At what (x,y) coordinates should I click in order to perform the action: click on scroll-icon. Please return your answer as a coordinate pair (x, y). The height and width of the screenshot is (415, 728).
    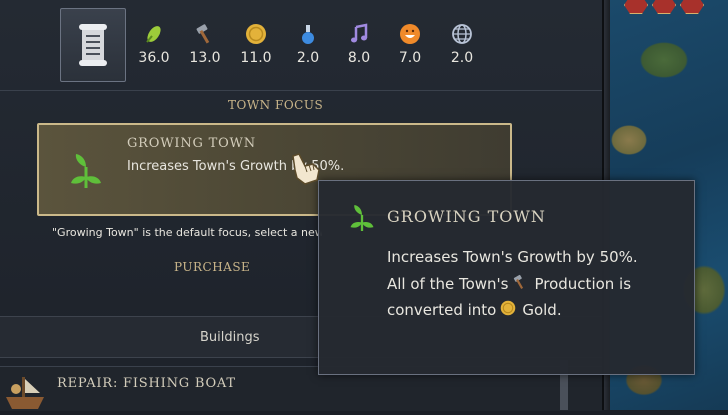
    Looking at the image, I should click on (93, 45).